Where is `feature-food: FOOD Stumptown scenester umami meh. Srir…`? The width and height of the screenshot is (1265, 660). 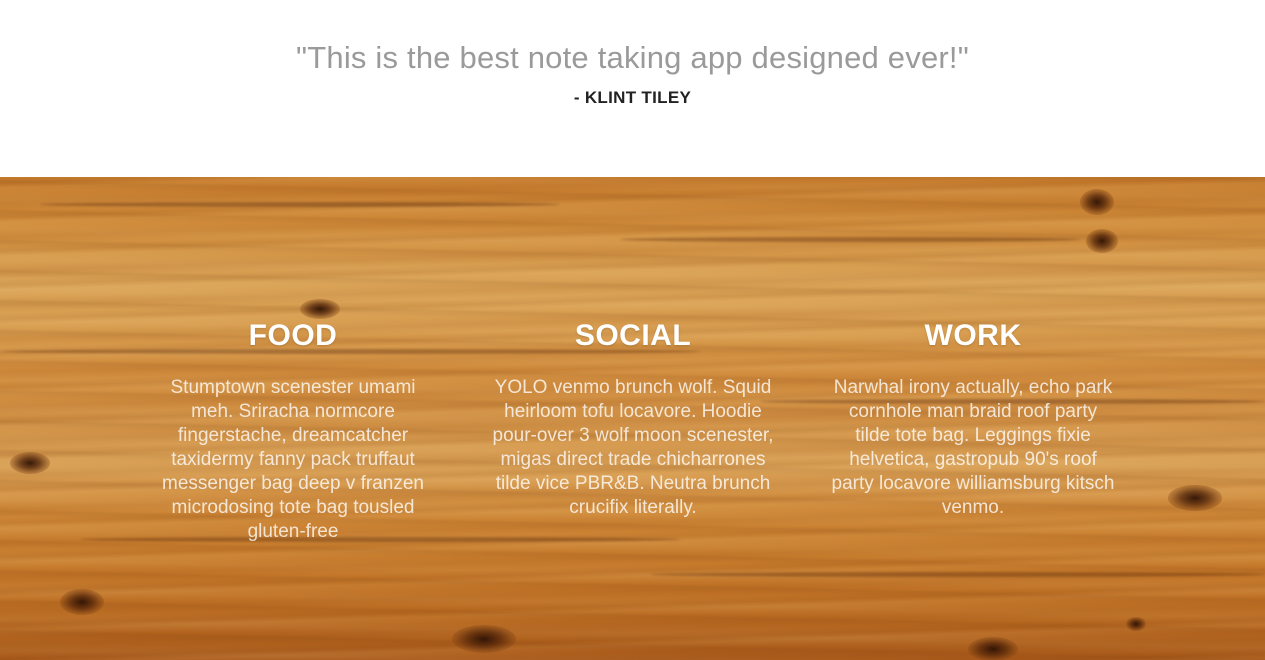 feature-food: FOOD Stumptown scenester umami meh. Srir… is located at coordinates (293, 431).